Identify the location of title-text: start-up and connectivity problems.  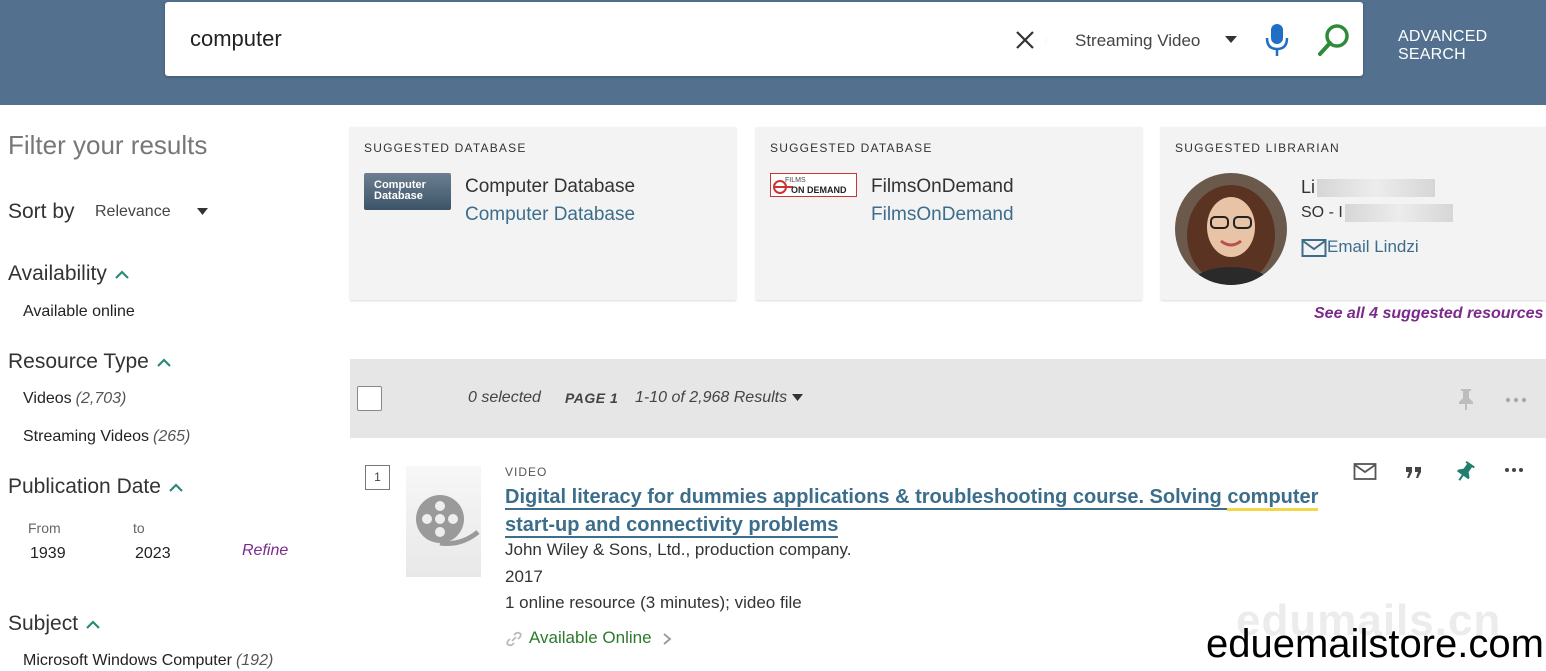
(672, 526).